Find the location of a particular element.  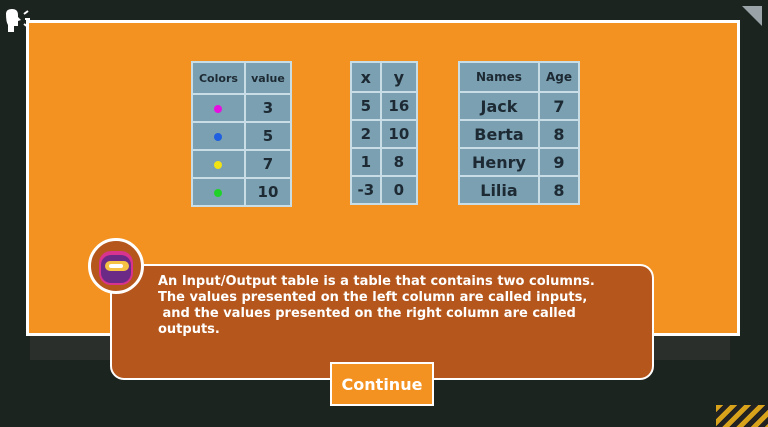

table-row: 7 is located at coordinates (242, 164).